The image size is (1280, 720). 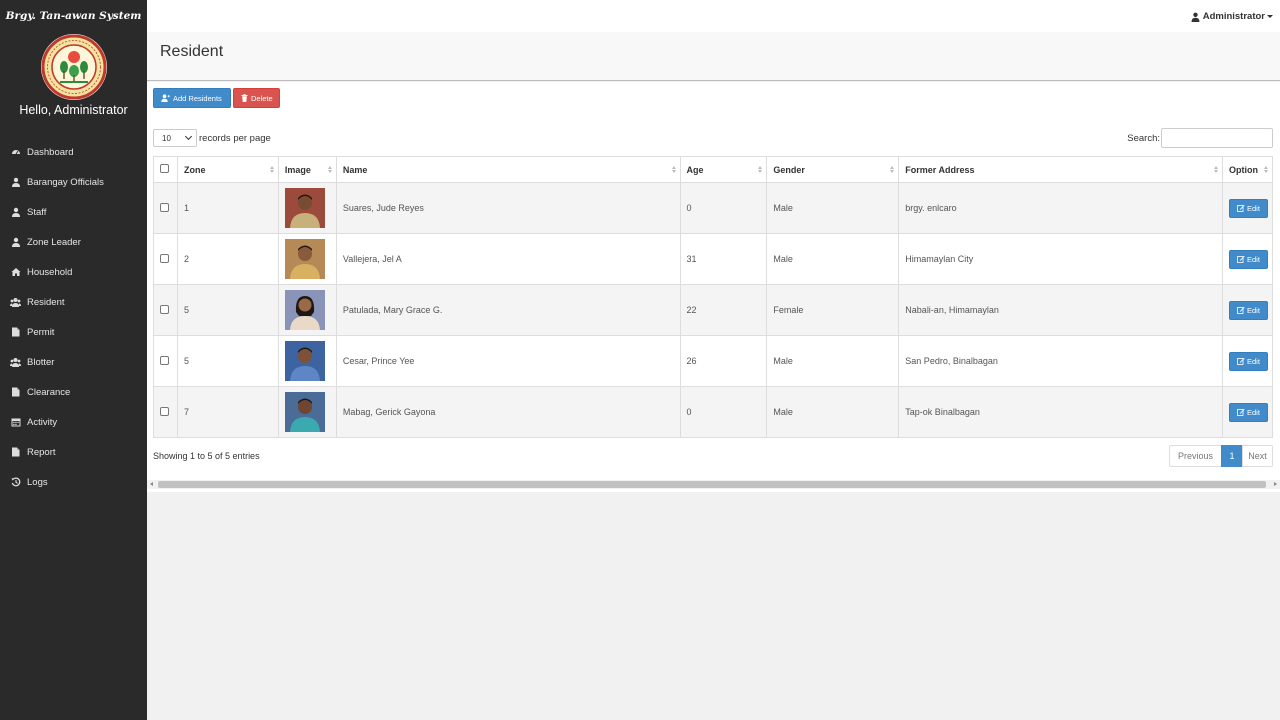 I want to click on horizontal-scrollbar, so click(x=713, y=484).